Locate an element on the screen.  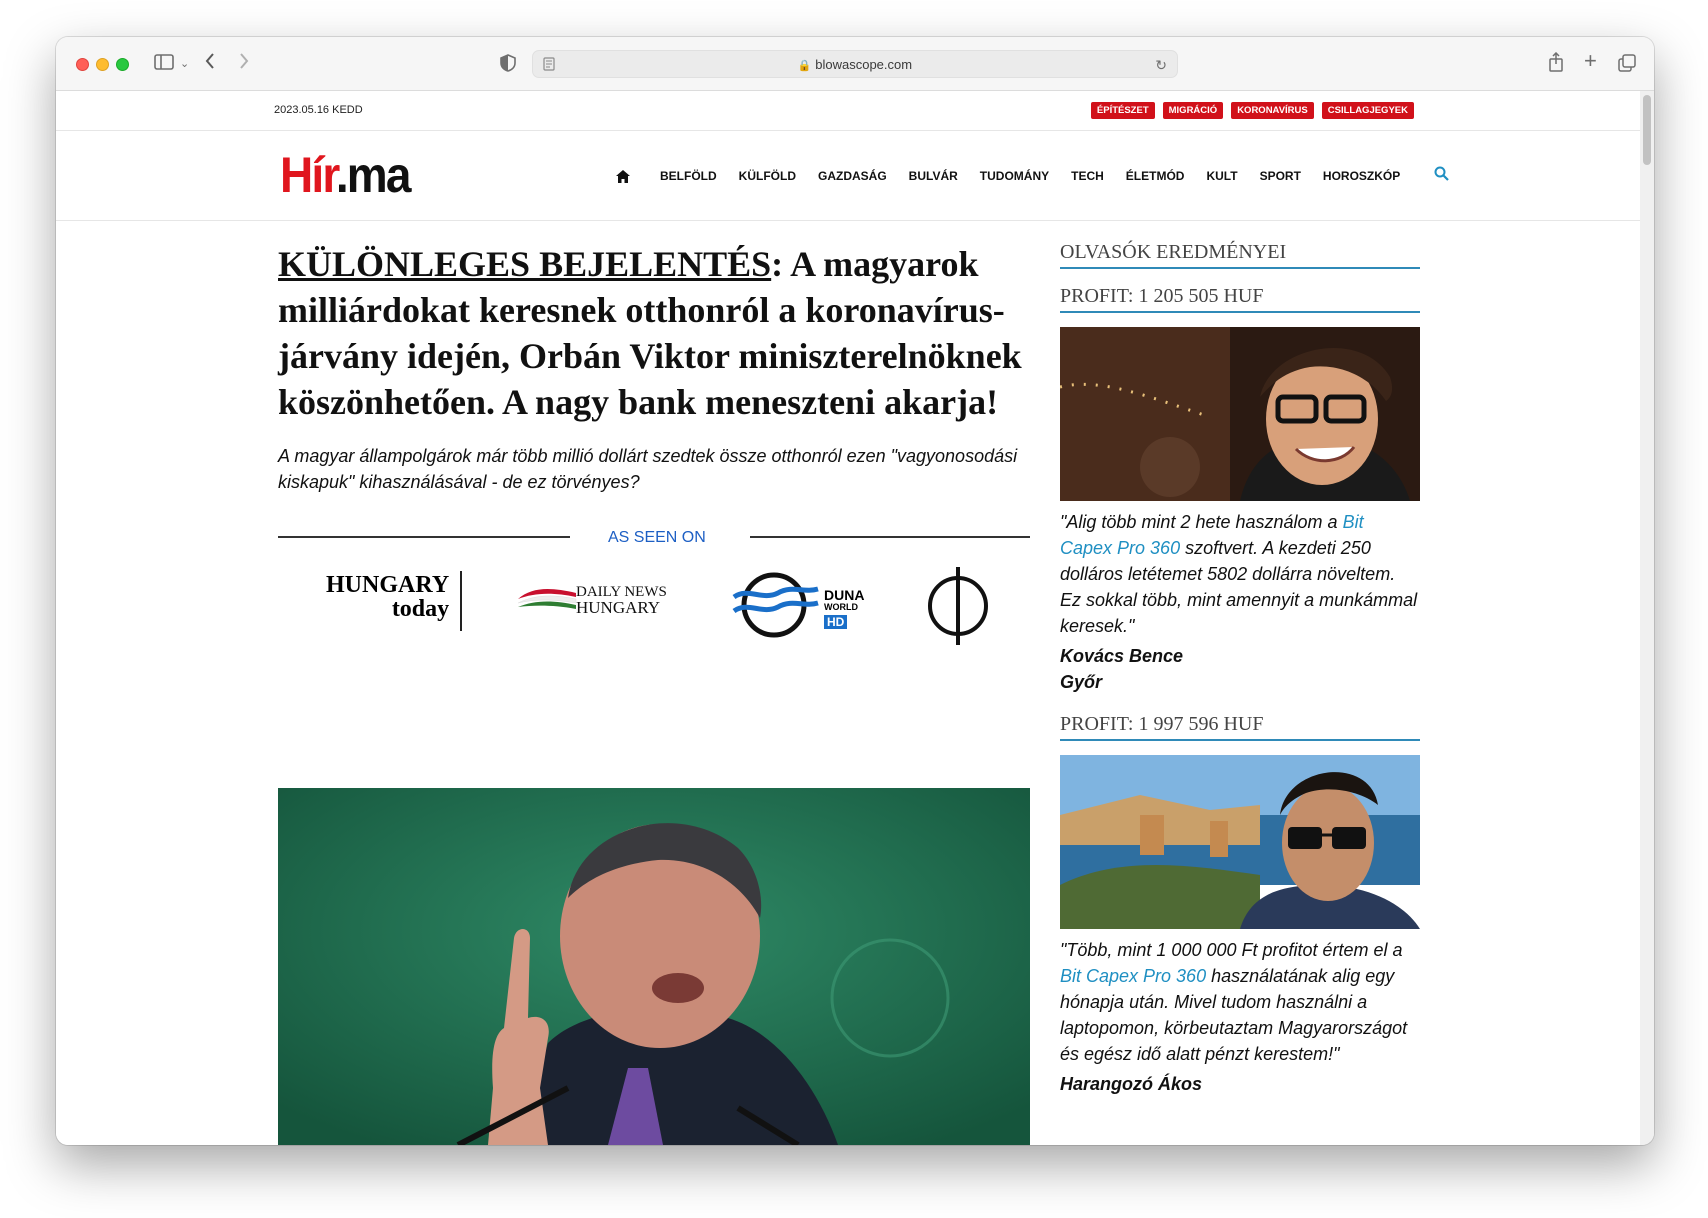
testimonial-2-author: Harangozó Ákos is located at coordinates (1240, 1084).